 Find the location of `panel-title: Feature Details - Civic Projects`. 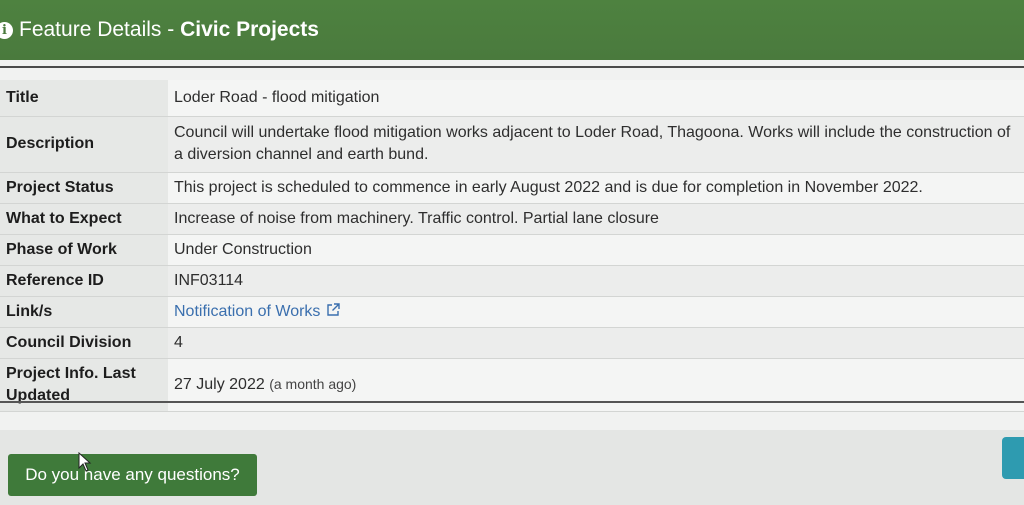

panel-title: Feature Details - Civic Projects is located at coordinates (169, 30).